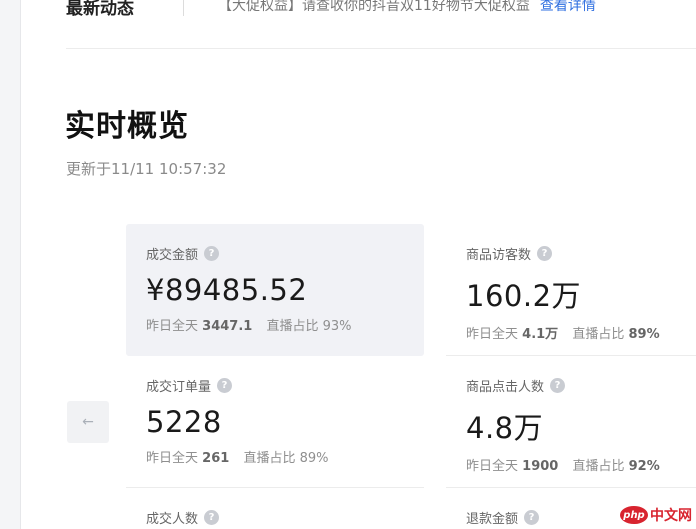 This screenshot has height=529, width=696. Describe the element at coordinates (381, 48) in the screenshot. I see `header-divider` at that location.